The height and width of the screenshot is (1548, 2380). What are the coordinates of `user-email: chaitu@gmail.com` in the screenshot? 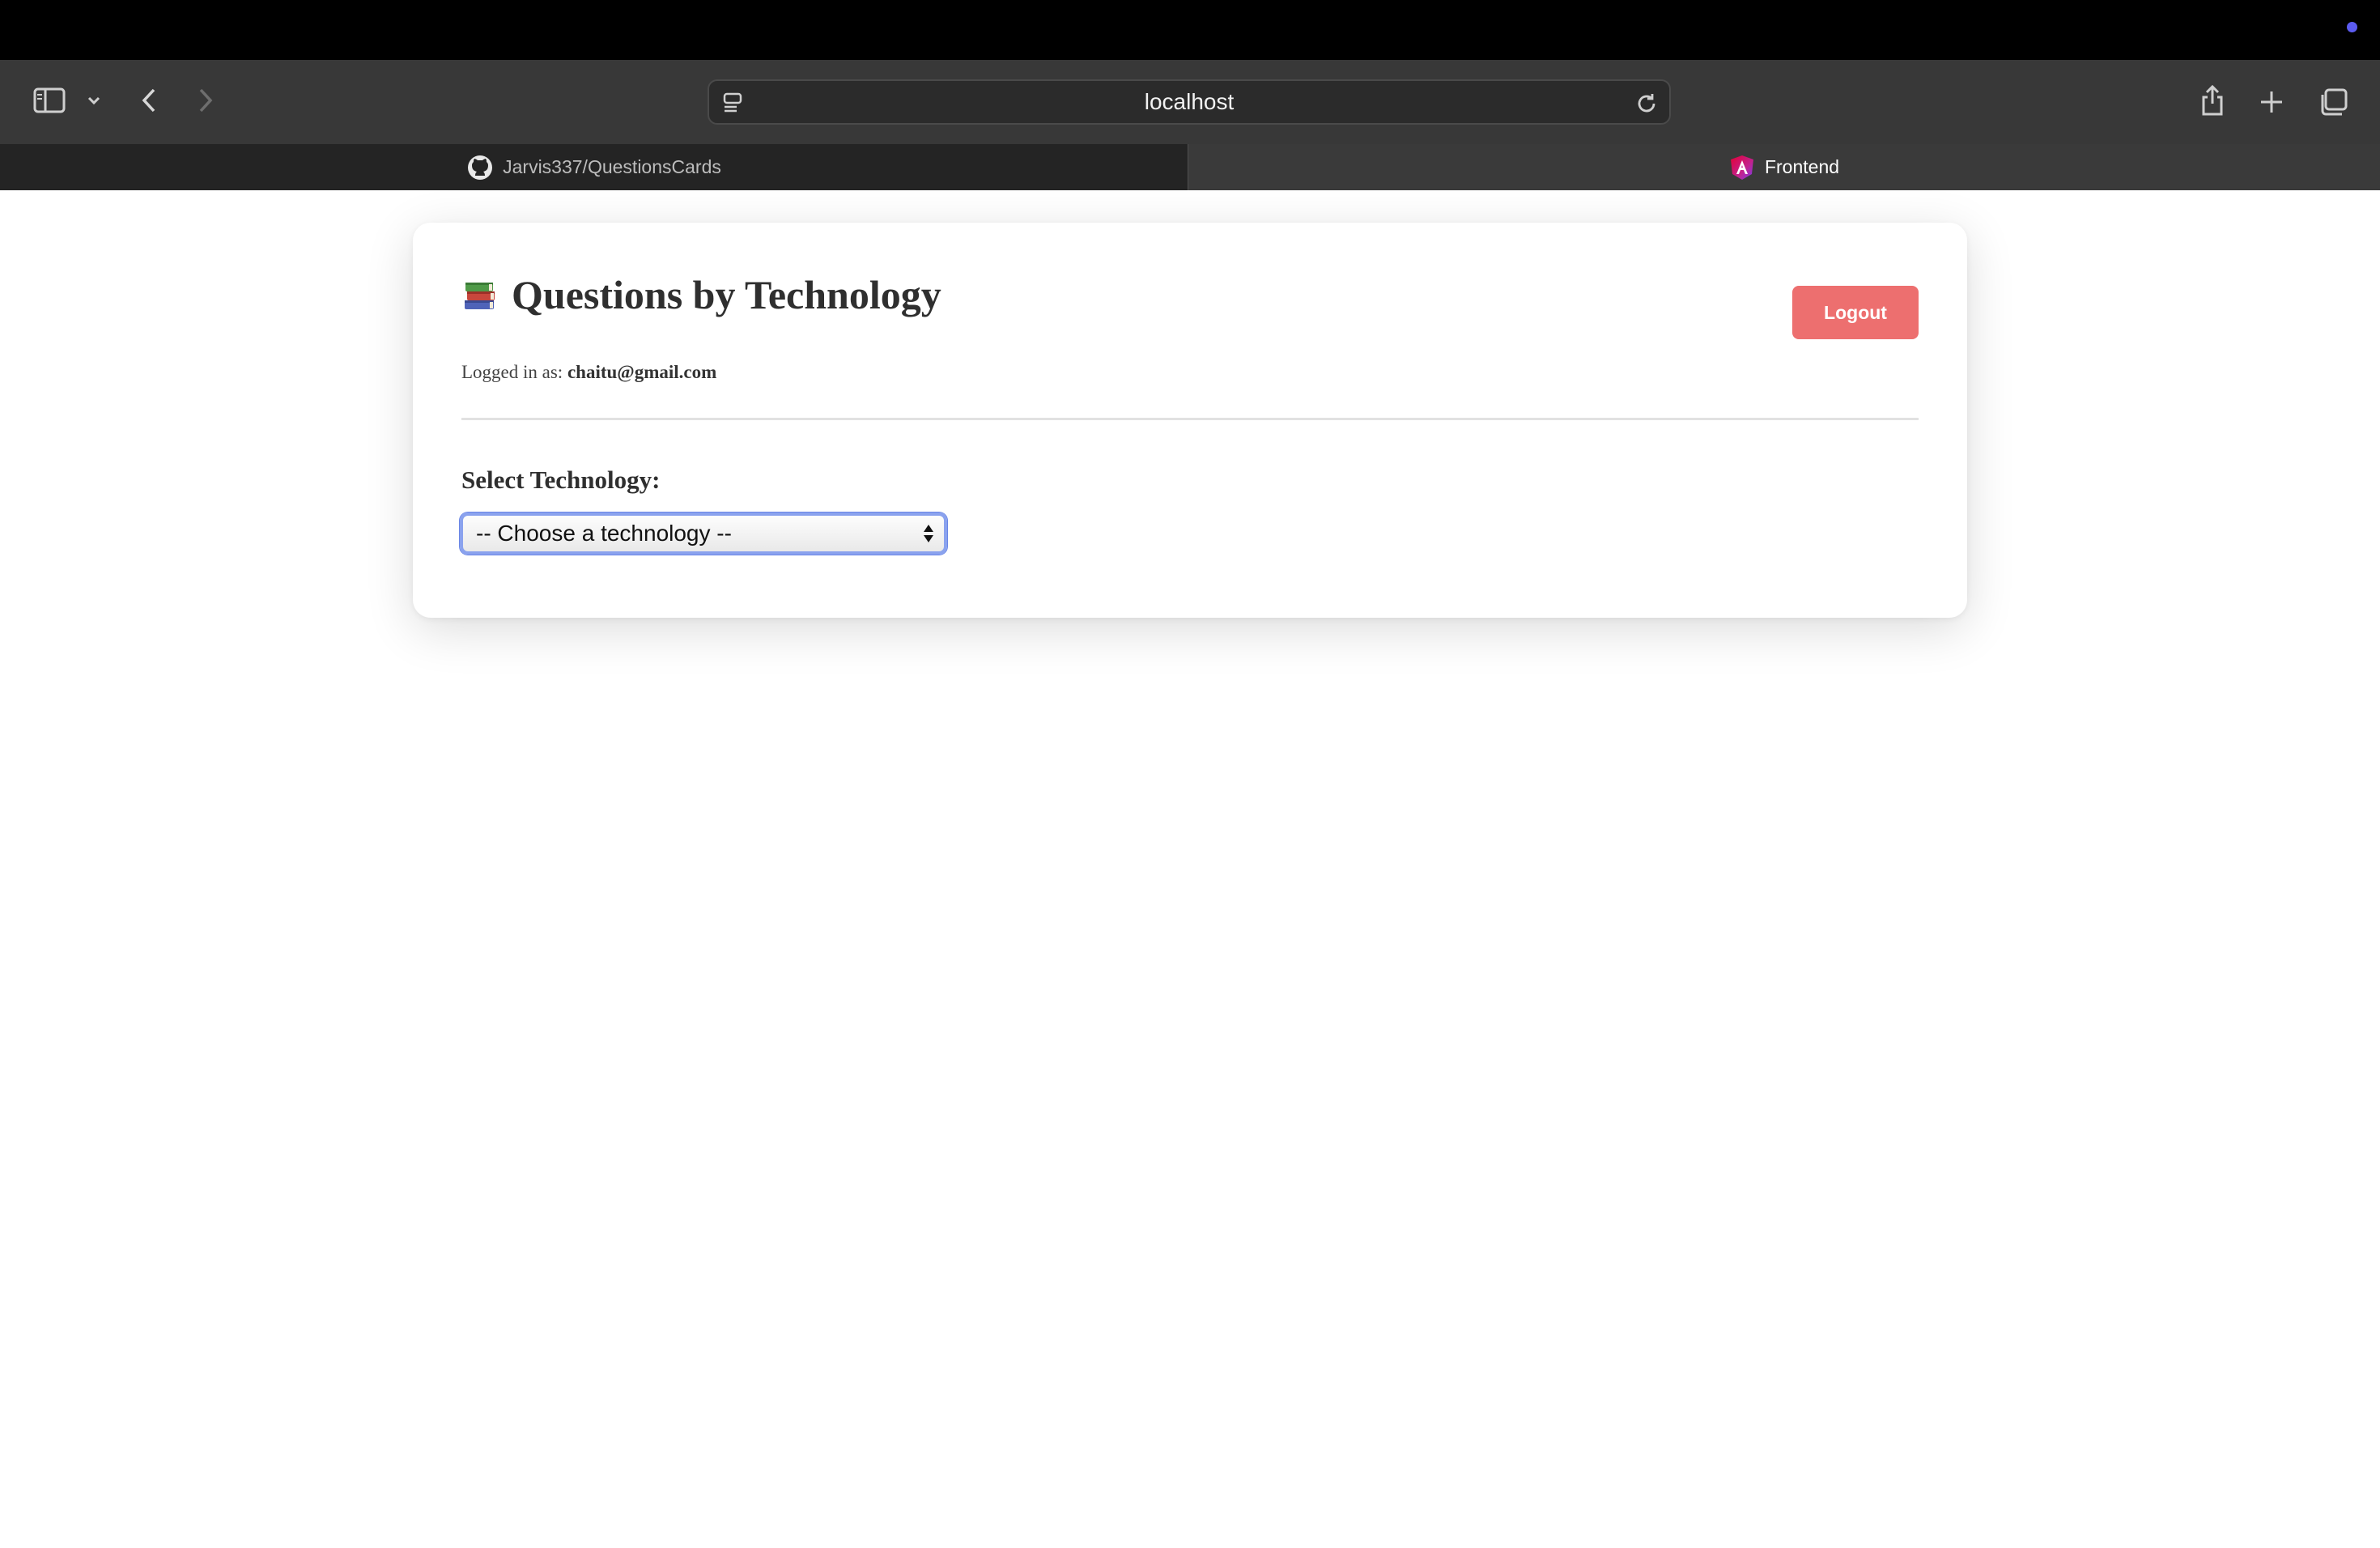 It's located at (642, 372).